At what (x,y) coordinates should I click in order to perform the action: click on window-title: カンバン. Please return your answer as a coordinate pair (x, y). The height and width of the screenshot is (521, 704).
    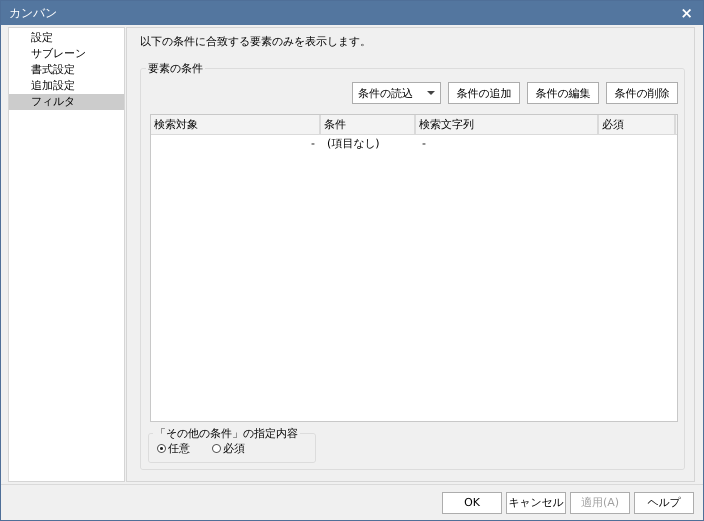
    Looking at the image, I should click on (33, 13).